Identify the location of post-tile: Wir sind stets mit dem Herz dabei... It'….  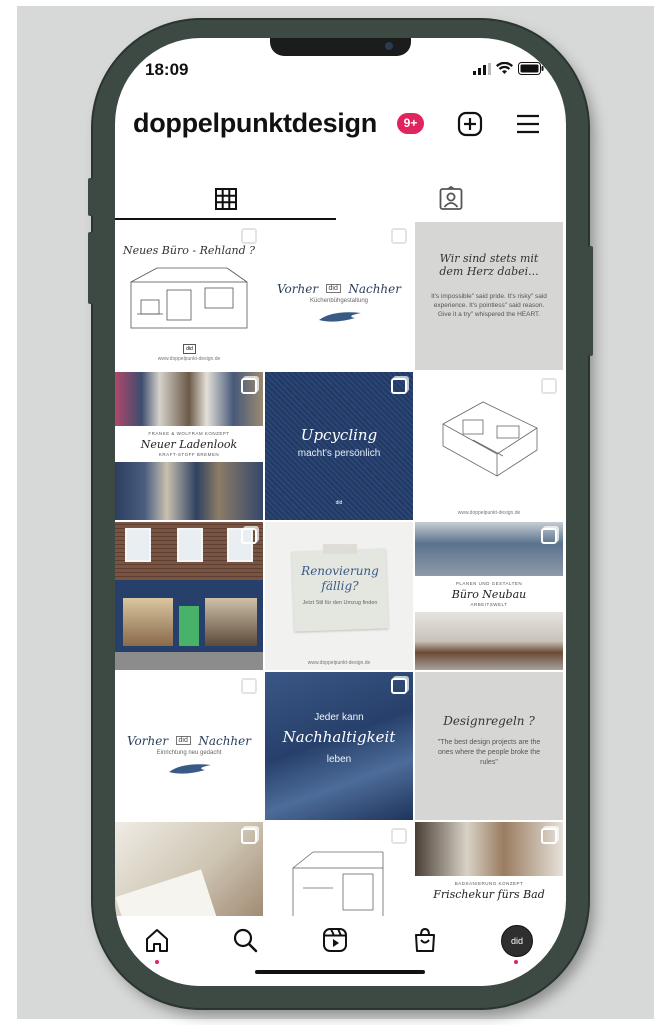
(489, 296).